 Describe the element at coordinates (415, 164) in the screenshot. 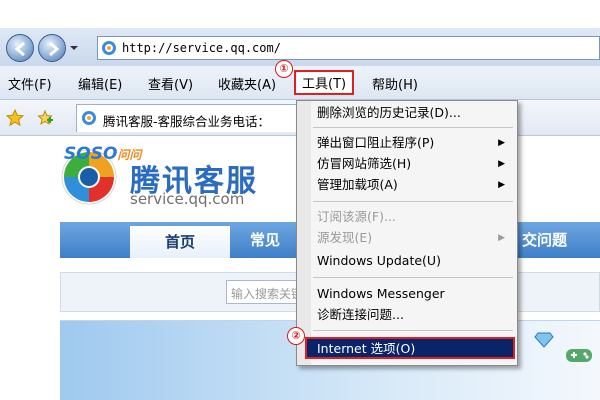

I see `menu-phishing-filter: 仿冒网站筛选(H) ▶` at that location.